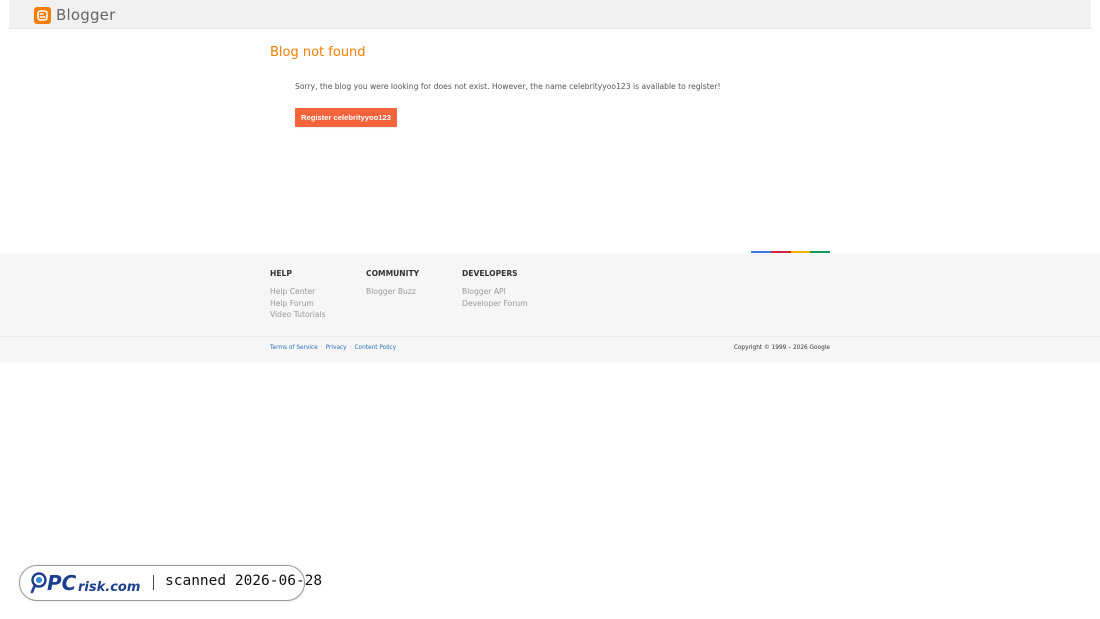 This screenshot has height=619, width=1100. What do you see at coordinates (42, 15) in the screenshot?
I see `blogger-icon` at bounding box center [42, 15].